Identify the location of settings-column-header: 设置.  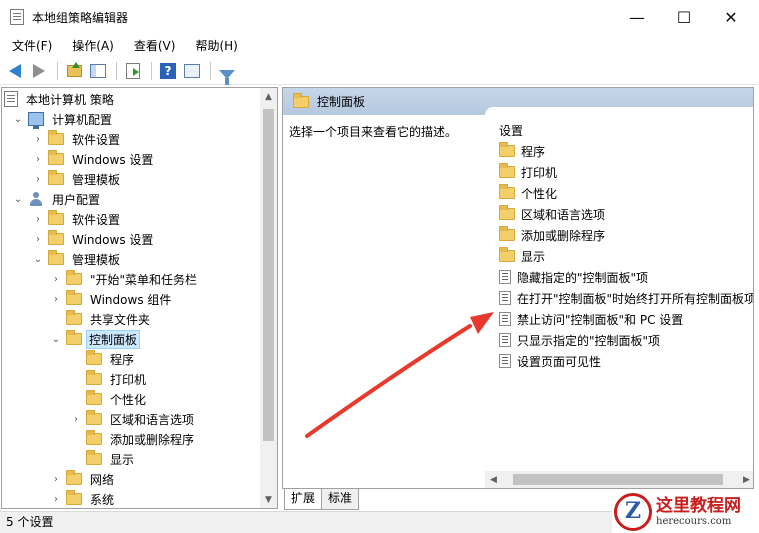
(511, 130).